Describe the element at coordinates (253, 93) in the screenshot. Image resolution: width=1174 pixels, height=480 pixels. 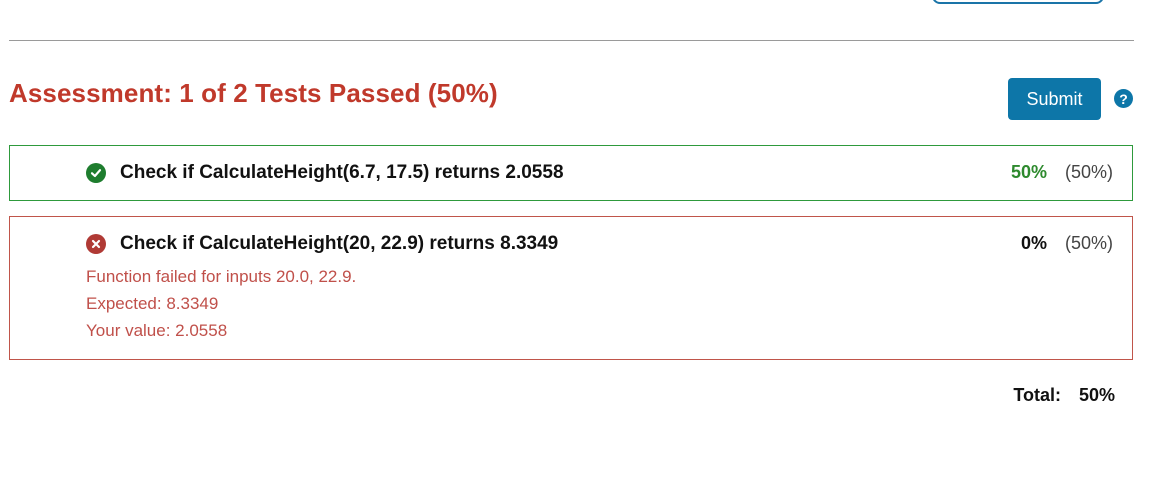
I see `assessment-title: Assessment: 1 of 2 Tests Passed (50%)` at that location.